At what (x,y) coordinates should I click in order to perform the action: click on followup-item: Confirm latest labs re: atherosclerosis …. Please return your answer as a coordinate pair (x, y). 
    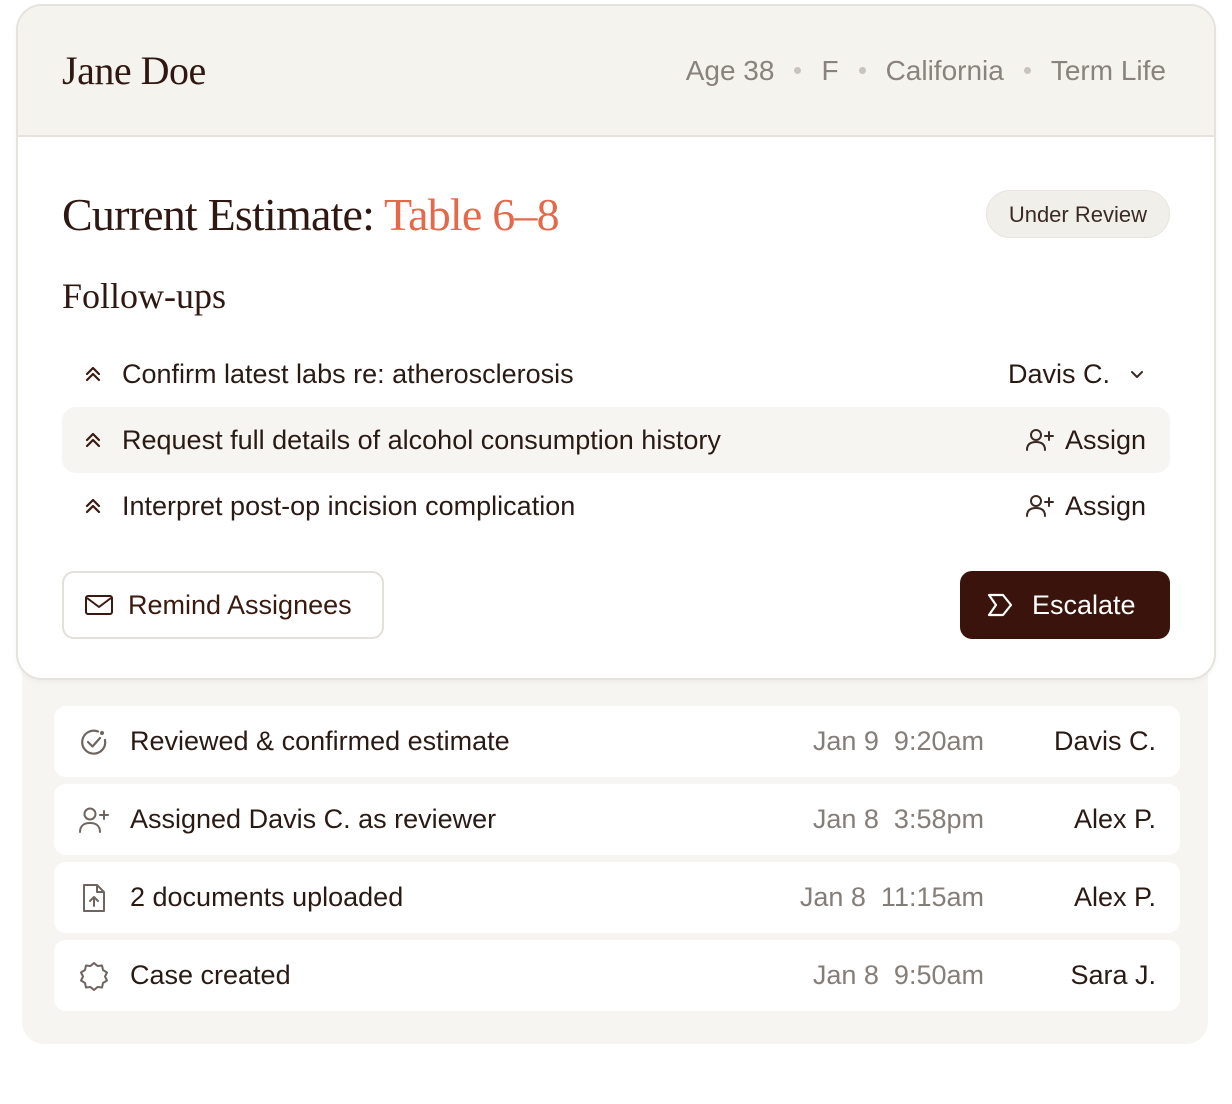
    Looking at the image, I should click on (616, 374).